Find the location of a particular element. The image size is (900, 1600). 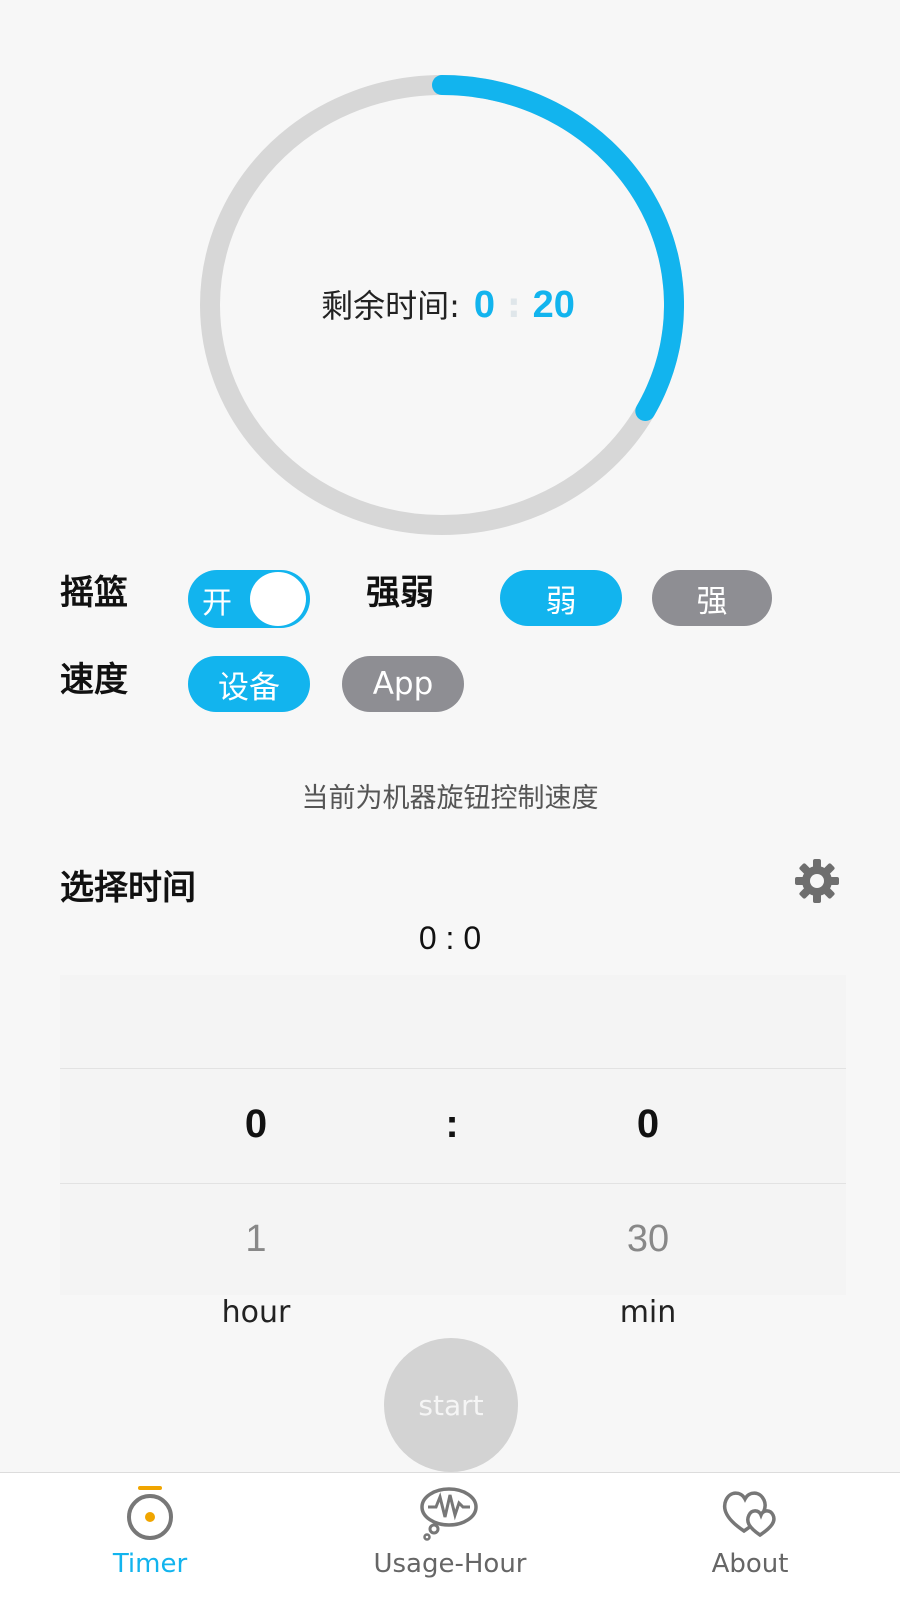

speed-app-button: App is located at coordinates (403, 684).